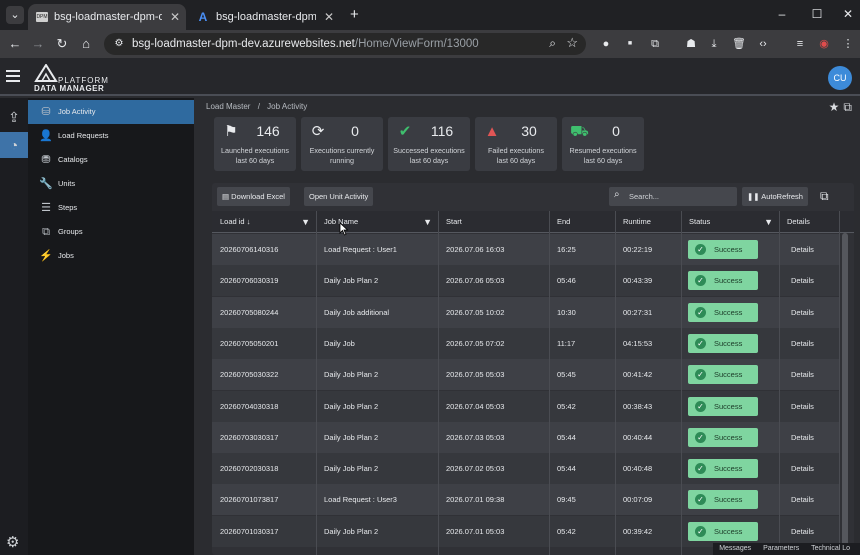 This screenshot has width=860, height=555. Describe the element at coordinates (824, 196) in the screenshot. I see `popout-icon: ⧉` at that location.